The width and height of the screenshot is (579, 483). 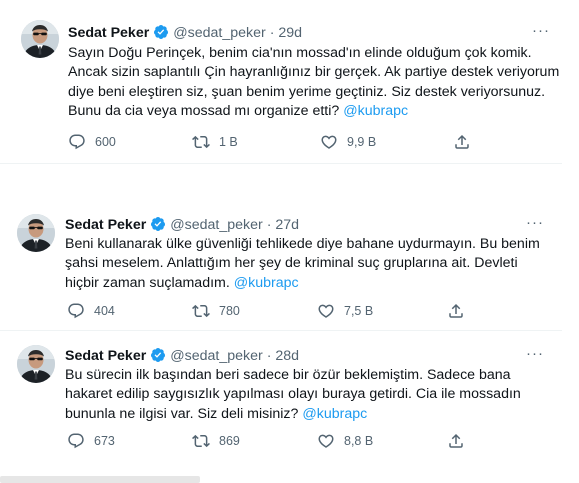 What do you see at coordinates (278, 143) in the screenshot?
I see `tweet-actions: 600 1 B 9,9 B` at bounding box center [278, 143].